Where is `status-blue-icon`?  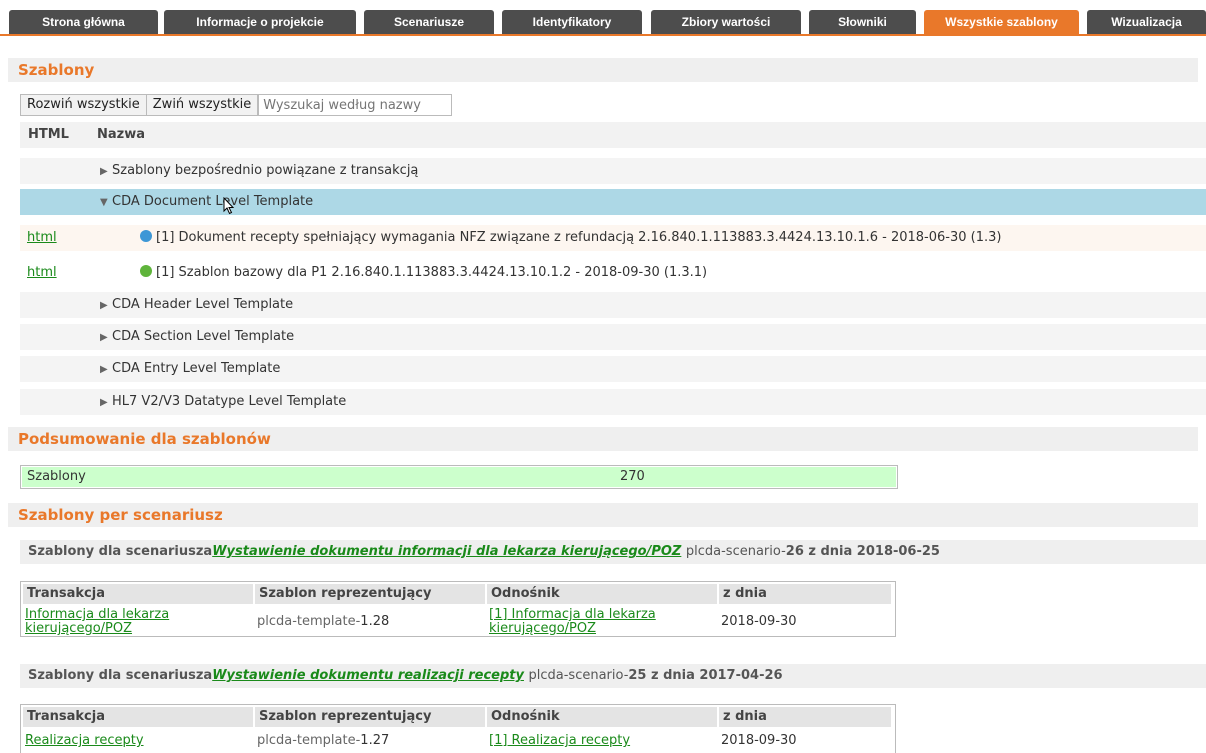 status-blue-icon is located at coordinates (146, 236).